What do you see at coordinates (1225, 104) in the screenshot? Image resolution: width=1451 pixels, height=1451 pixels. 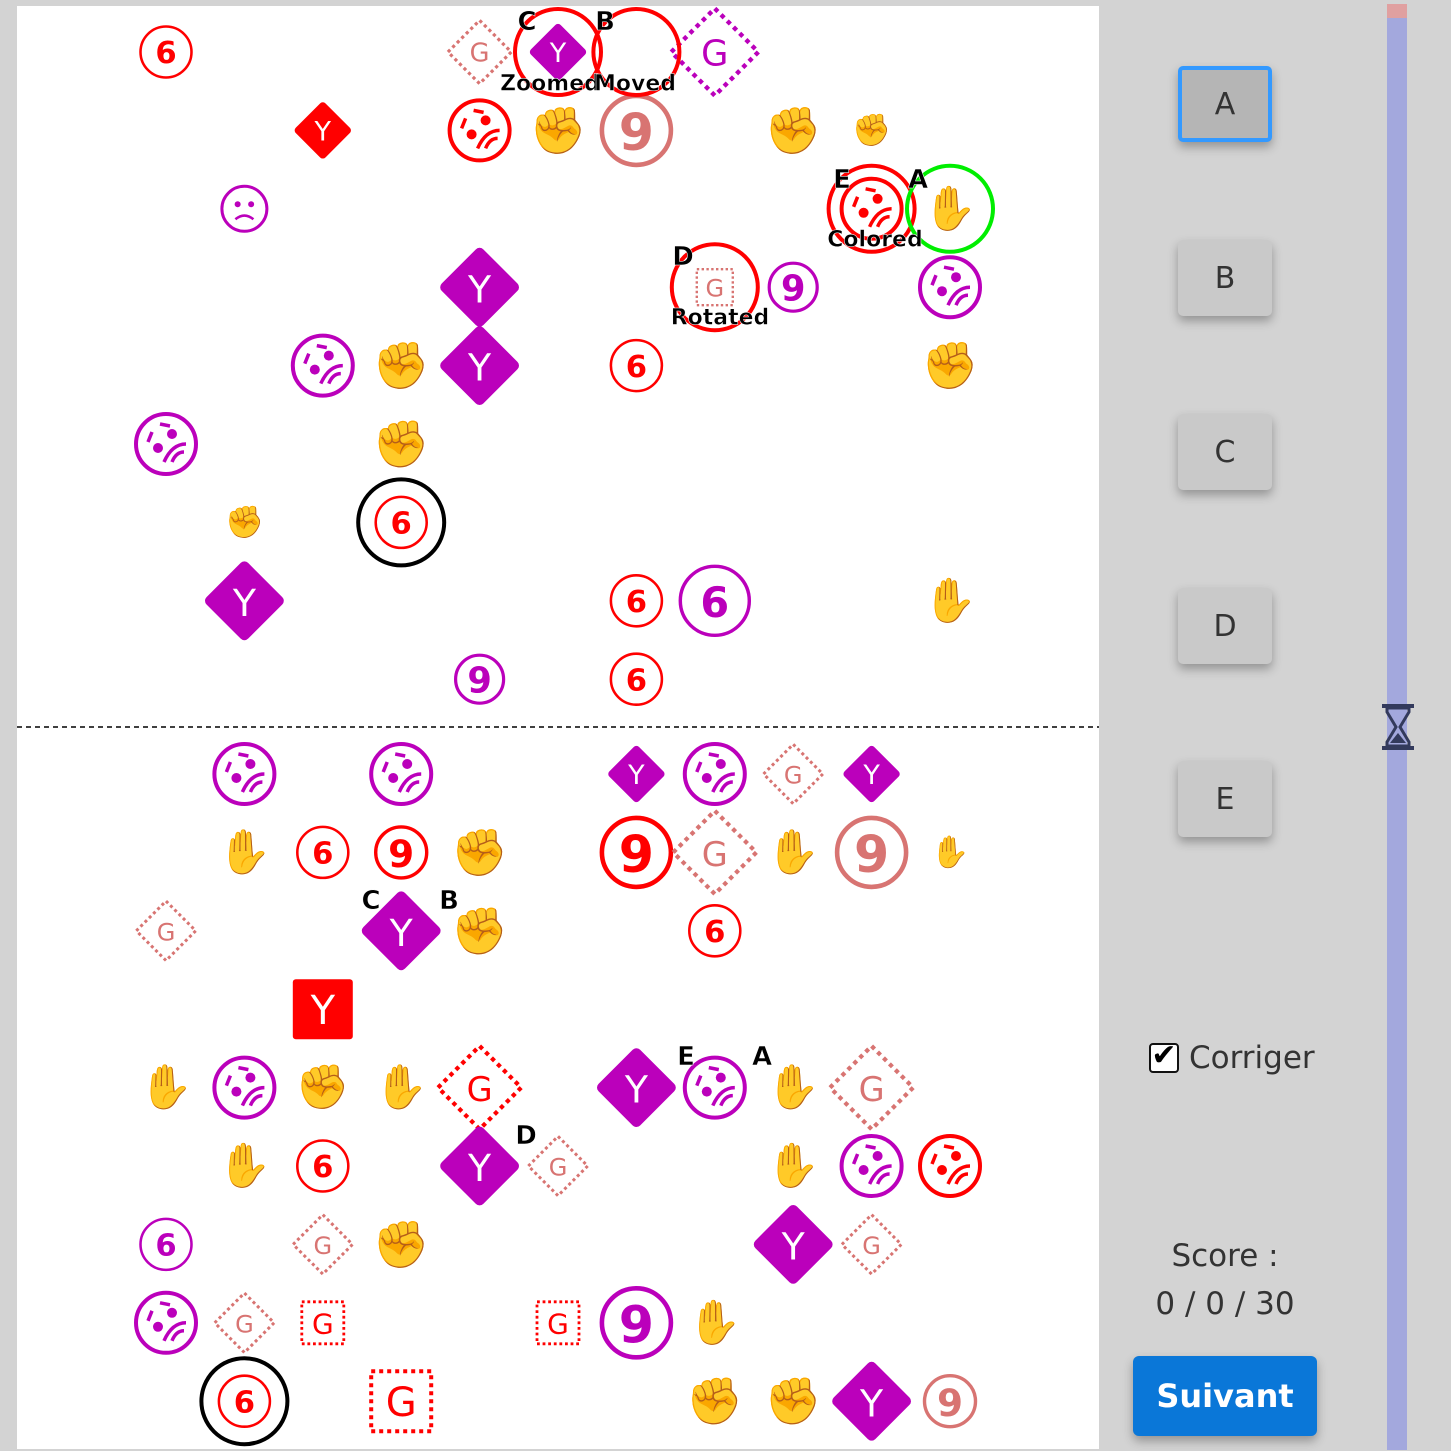 I see `answer-button-a: A` at bounding box center [1225, 104].